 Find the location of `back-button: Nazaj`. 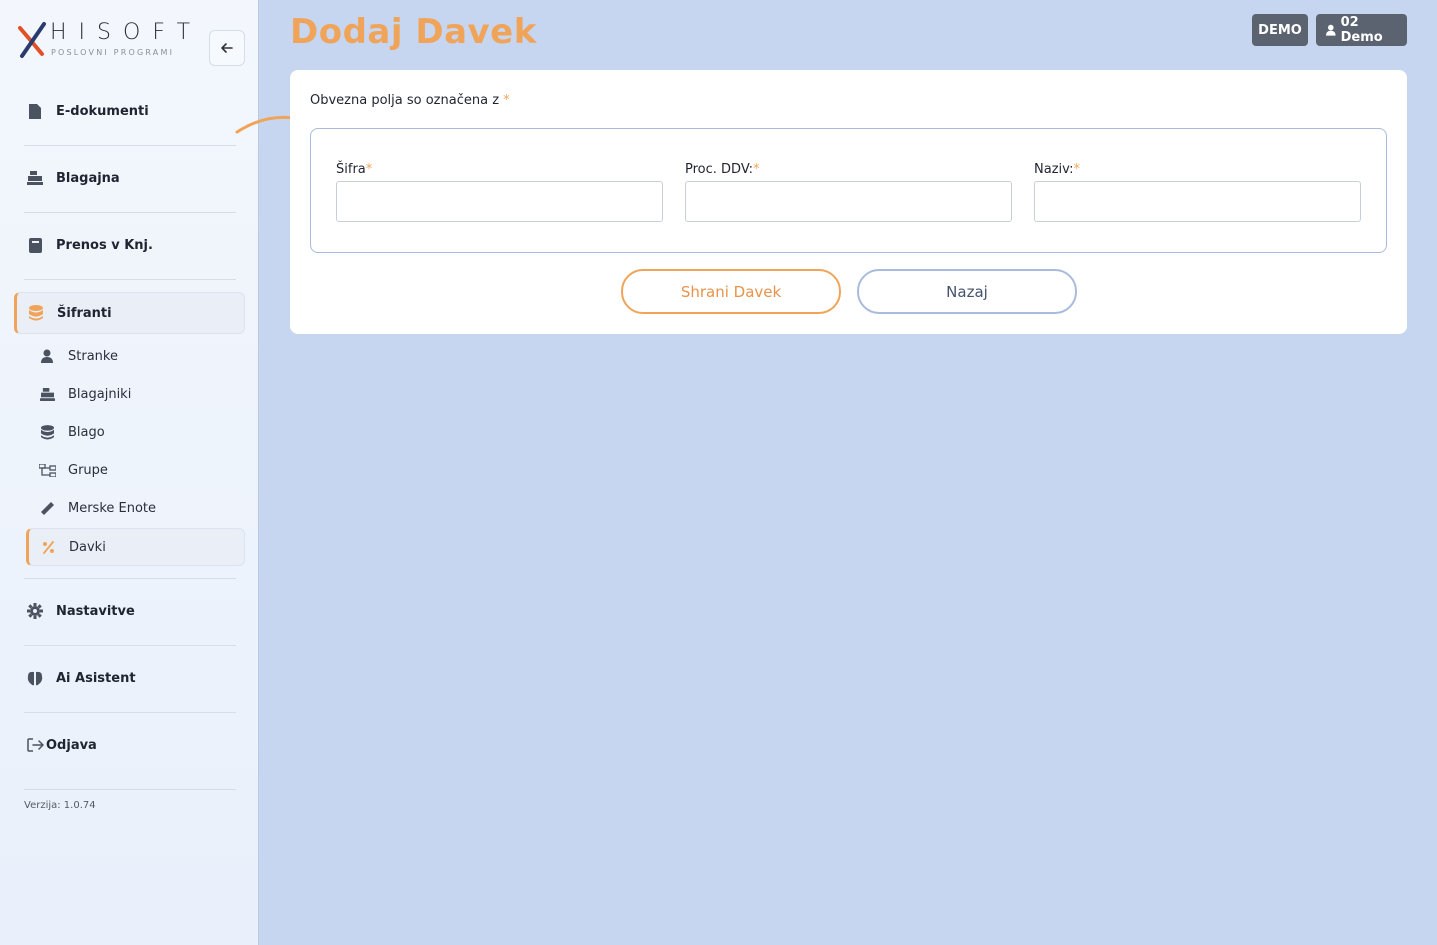

back-button: Nazaj is located at coordinates (967, 291).